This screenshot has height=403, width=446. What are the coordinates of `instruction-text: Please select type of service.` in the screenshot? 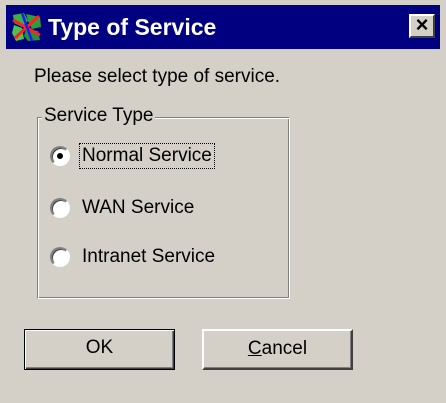 It's located at (157, 76).